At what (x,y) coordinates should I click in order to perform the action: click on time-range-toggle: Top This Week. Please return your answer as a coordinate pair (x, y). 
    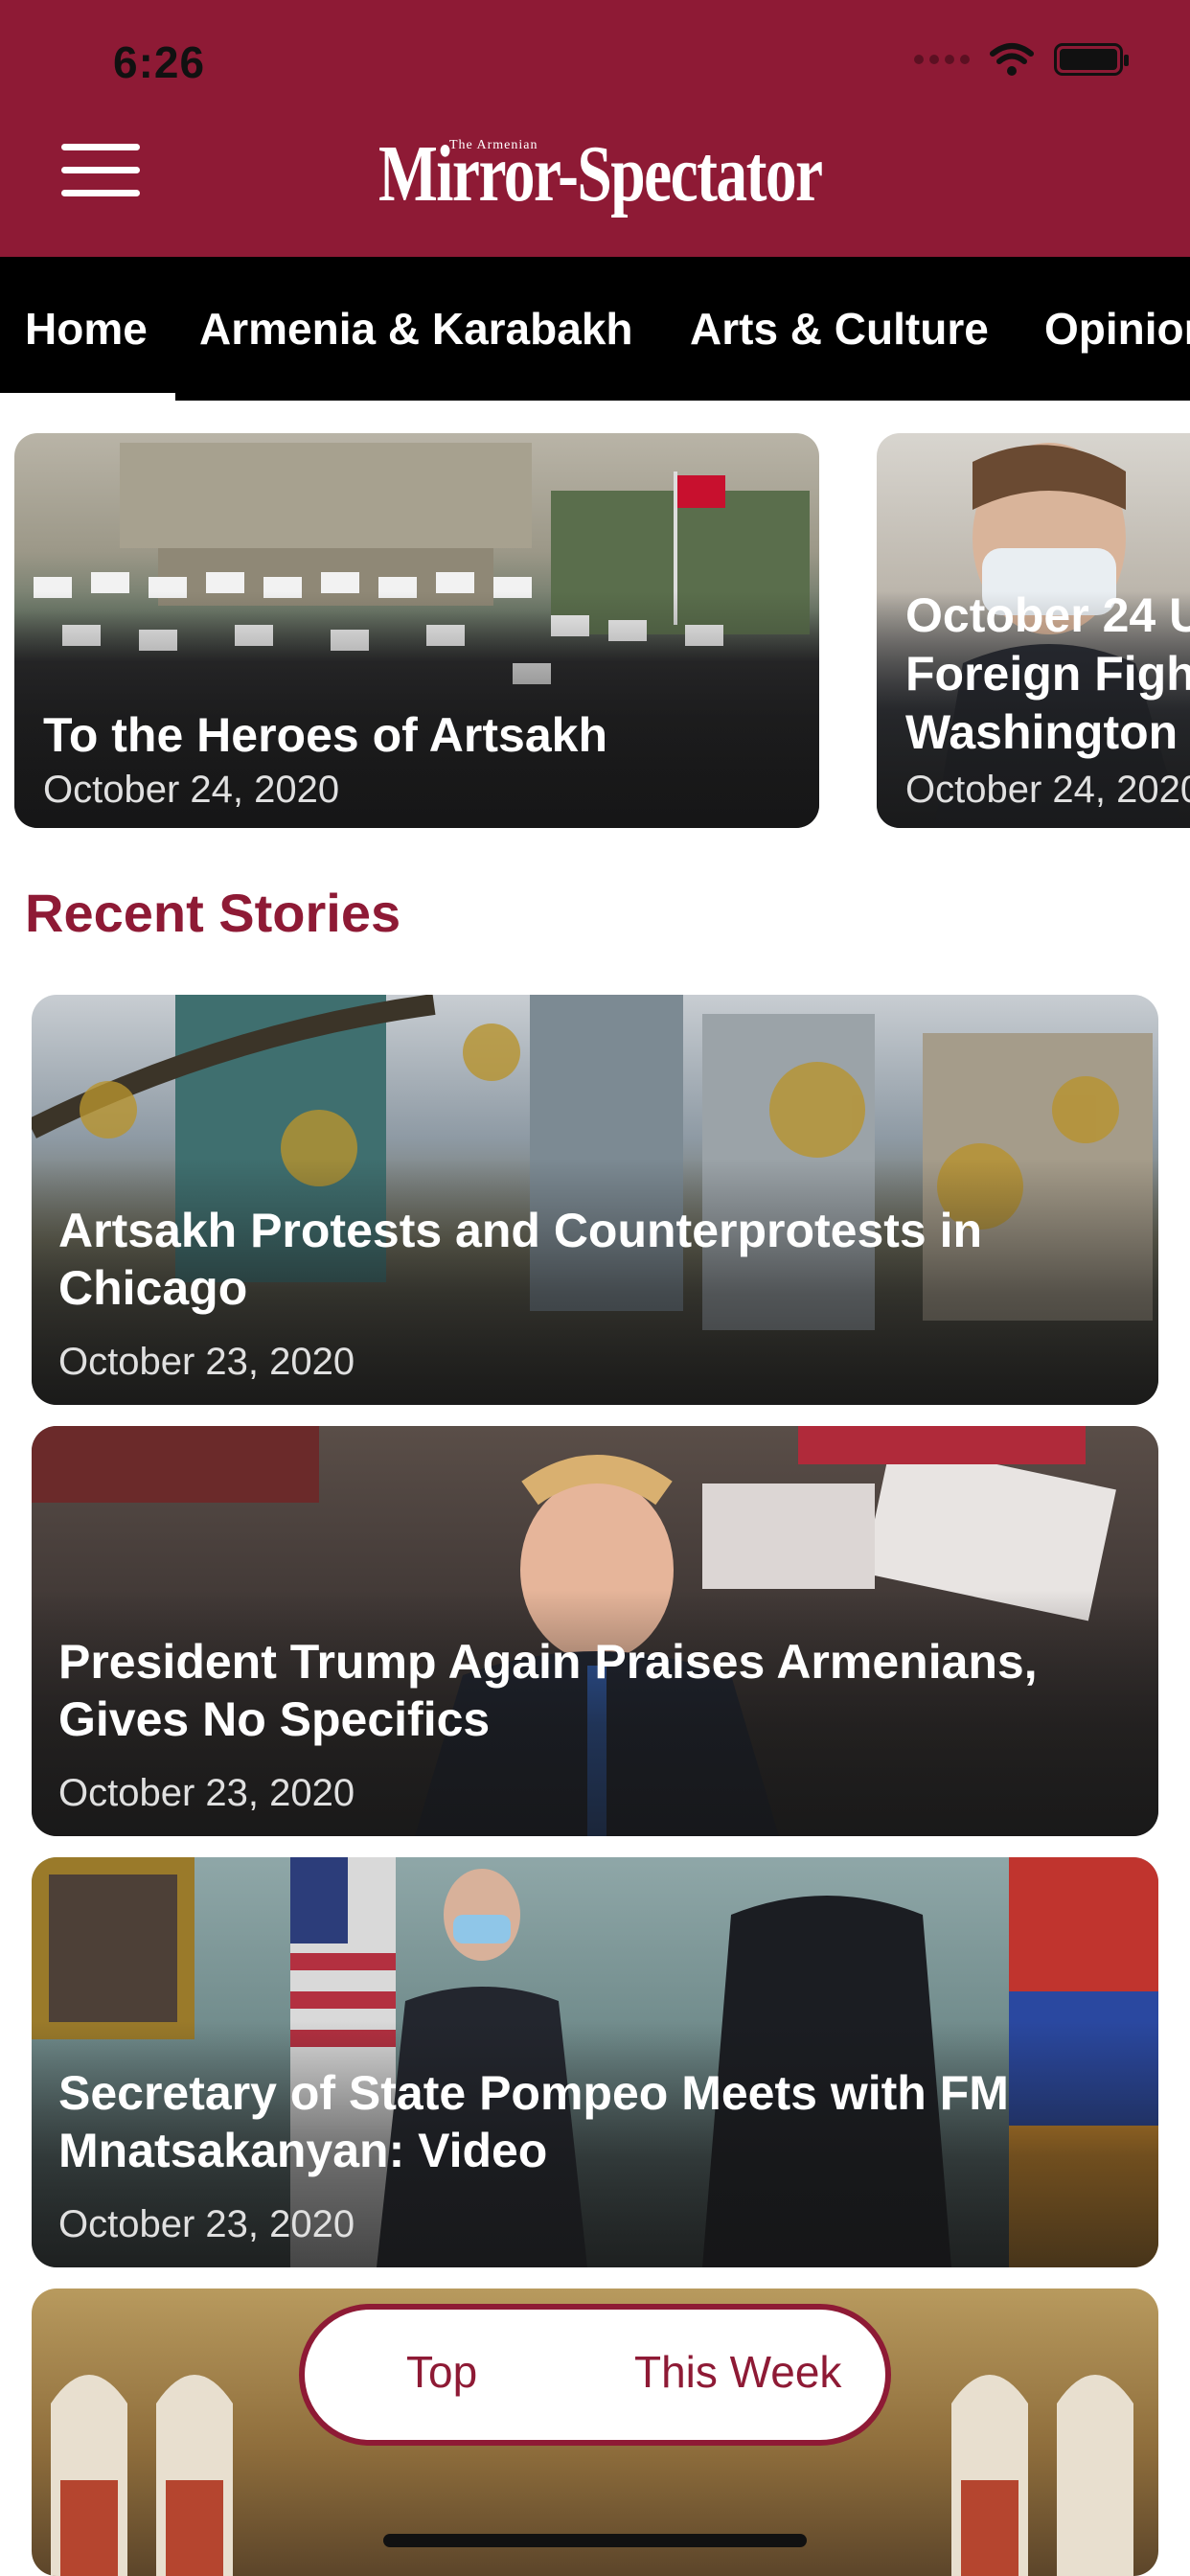
    Looking at the image, I should click on (595, 2375).